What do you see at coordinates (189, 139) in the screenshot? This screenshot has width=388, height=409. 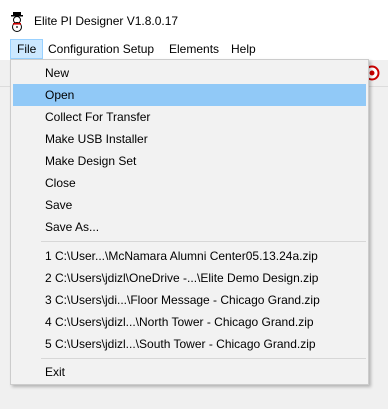 I see `menu-item-make-usb-installer: Make USB Installer` at bounding box center [189, 139].